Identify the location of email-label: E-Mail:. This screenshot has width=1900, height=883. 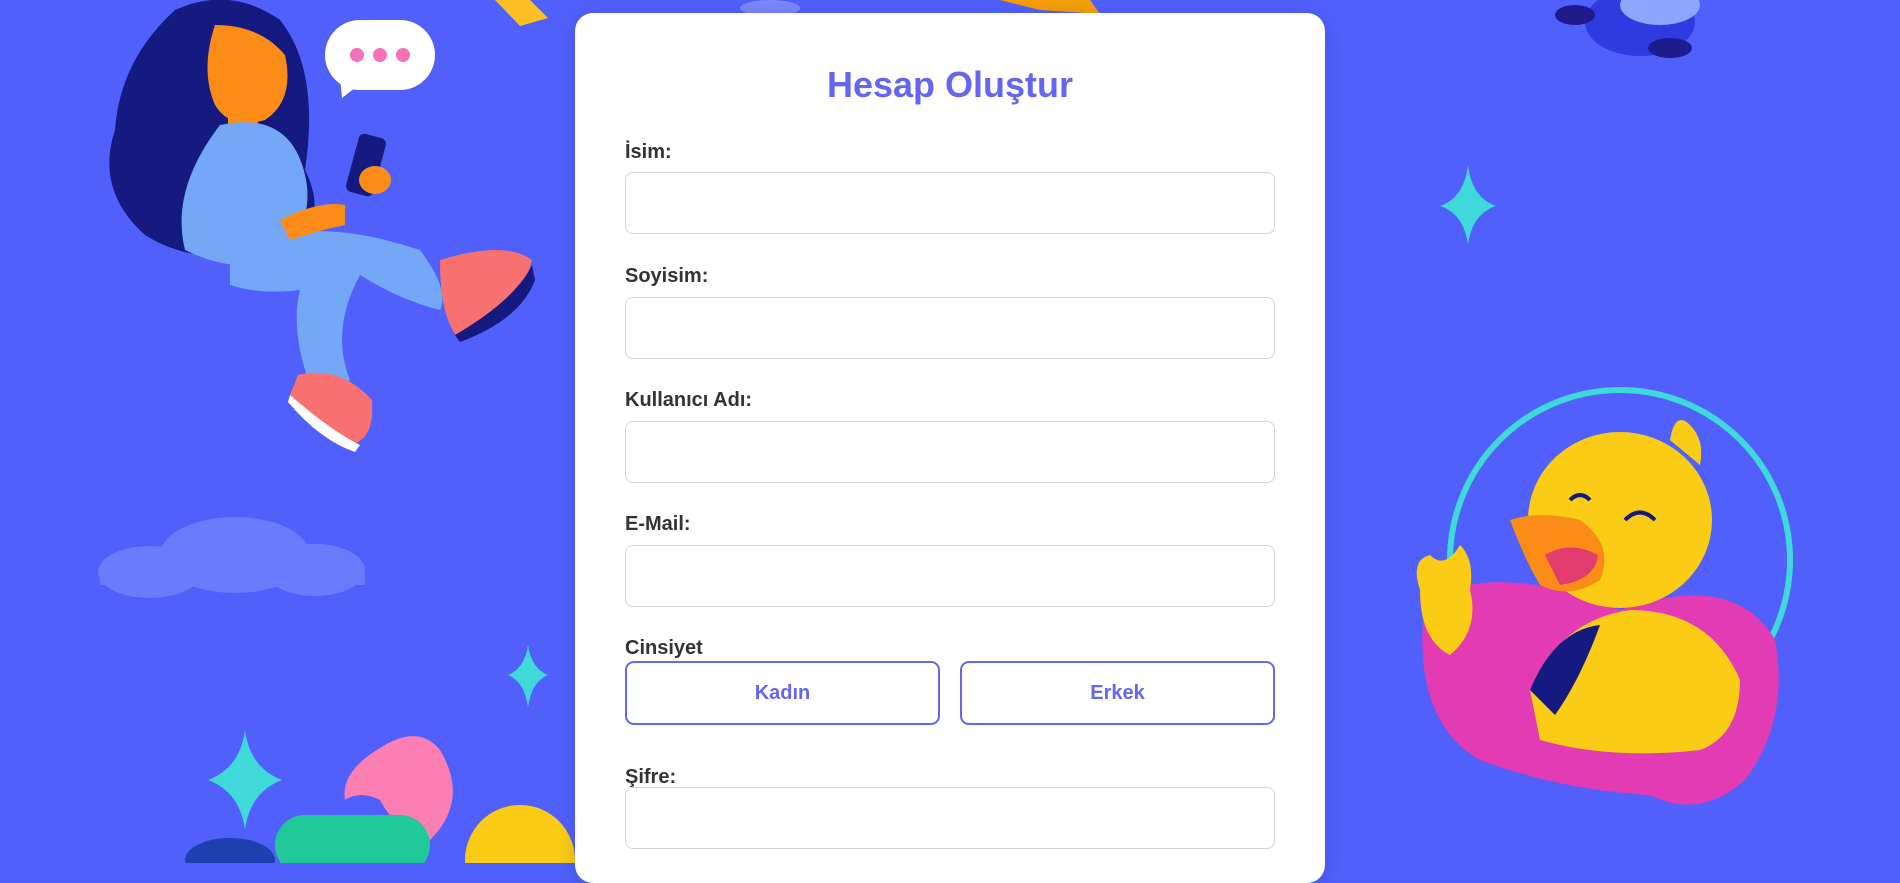
(658, 524).